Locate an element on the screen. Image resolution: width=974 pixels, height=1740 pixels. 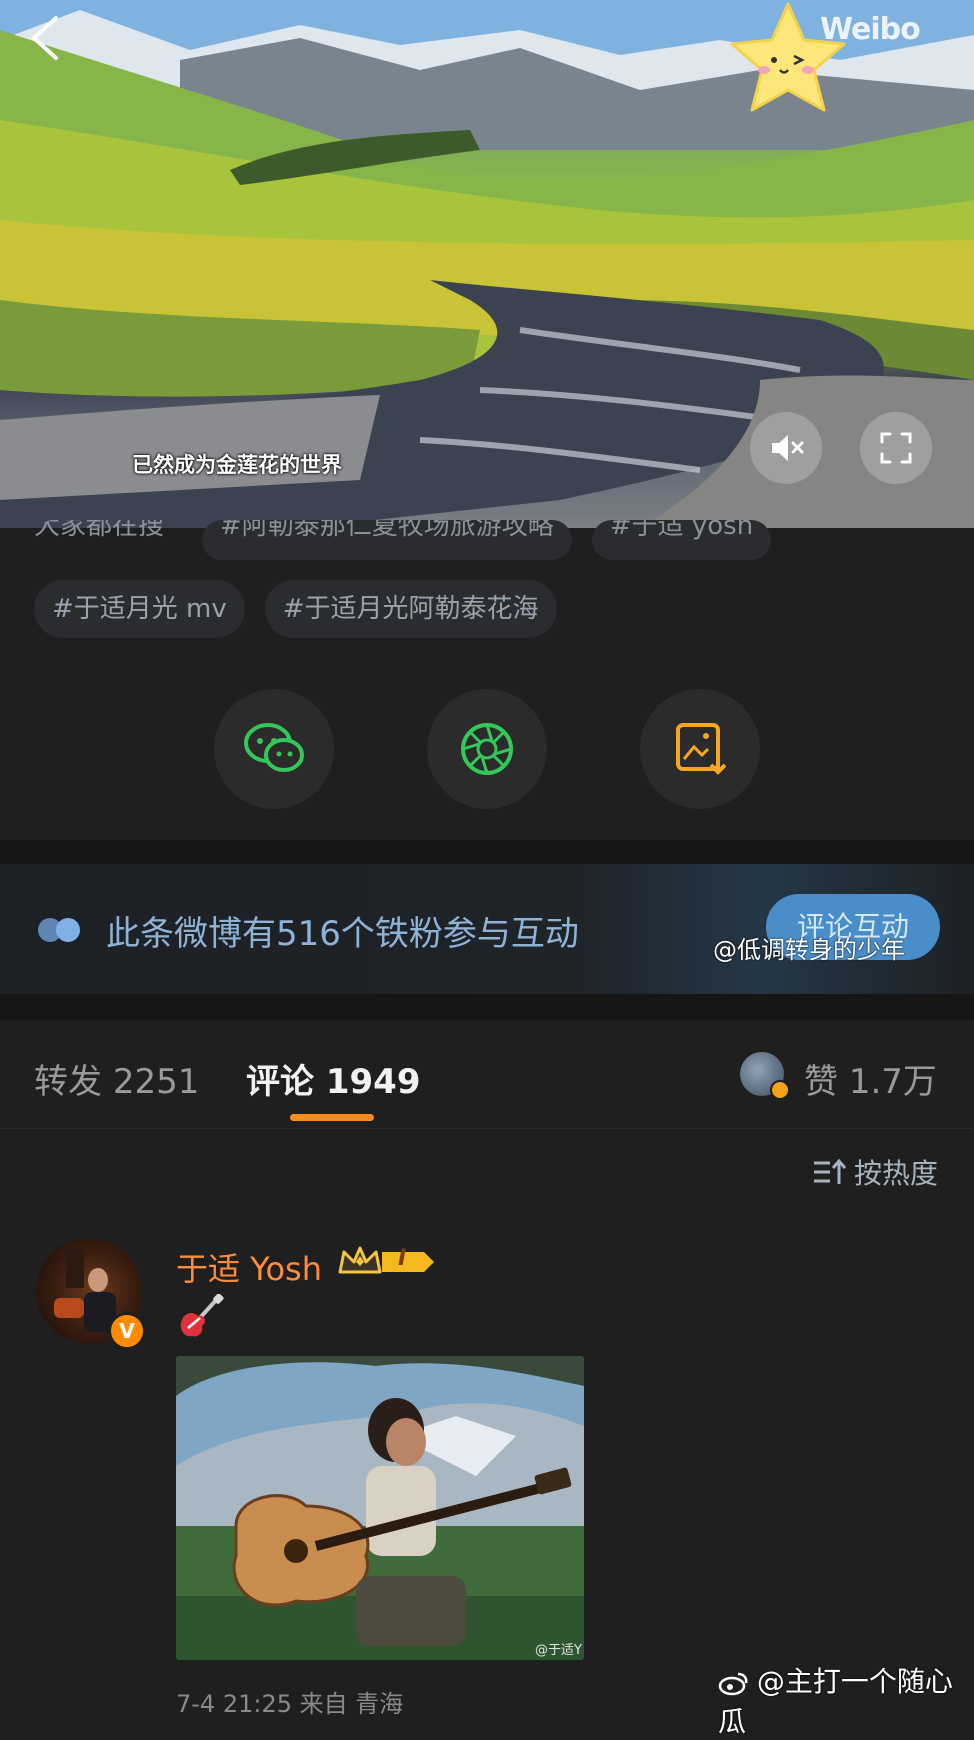
tag-row: #于适月光 mv #于适月光阿勒泰花海 is located at coordinates (305, 609).